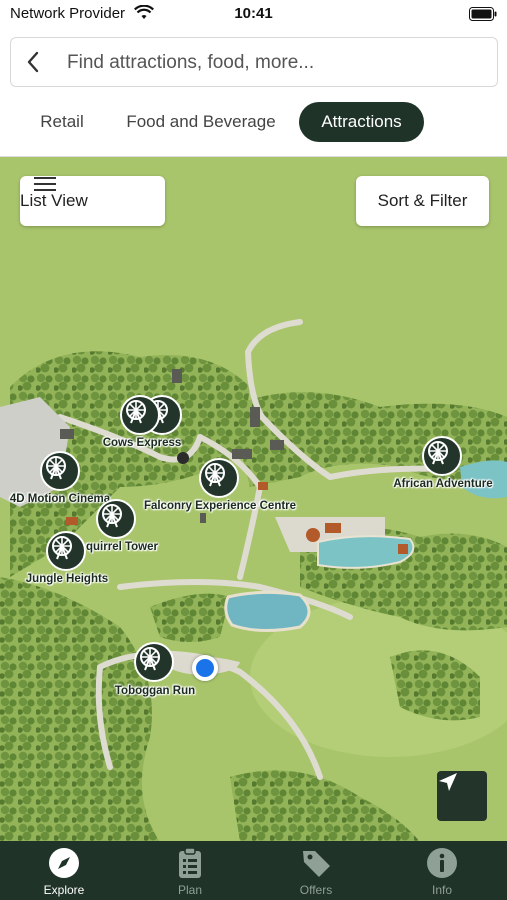  What do you see at coordinates (316, 890) in the screenshot?
I see `nav-offers-label: Offers` at bounding box center [316, 890].